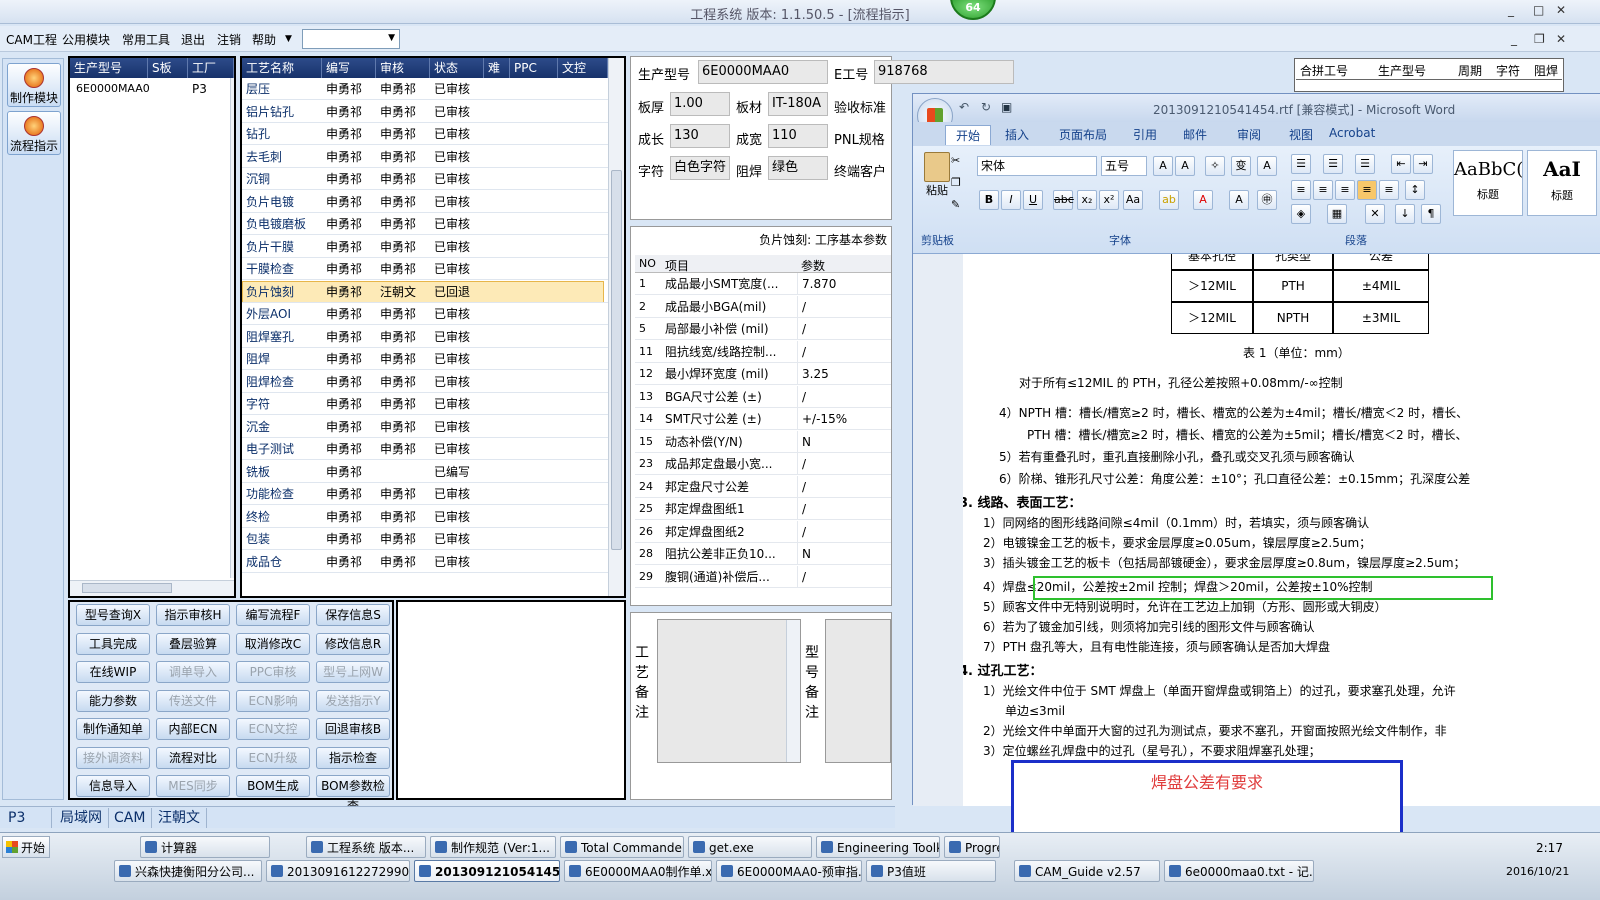 Image resolution: width=1600 pixels, height=900 pixels. Describe the element at coordinates (1352, 133) in the screenshot. I see `ribbon-tab-acrobat: Acrobat` at that location.